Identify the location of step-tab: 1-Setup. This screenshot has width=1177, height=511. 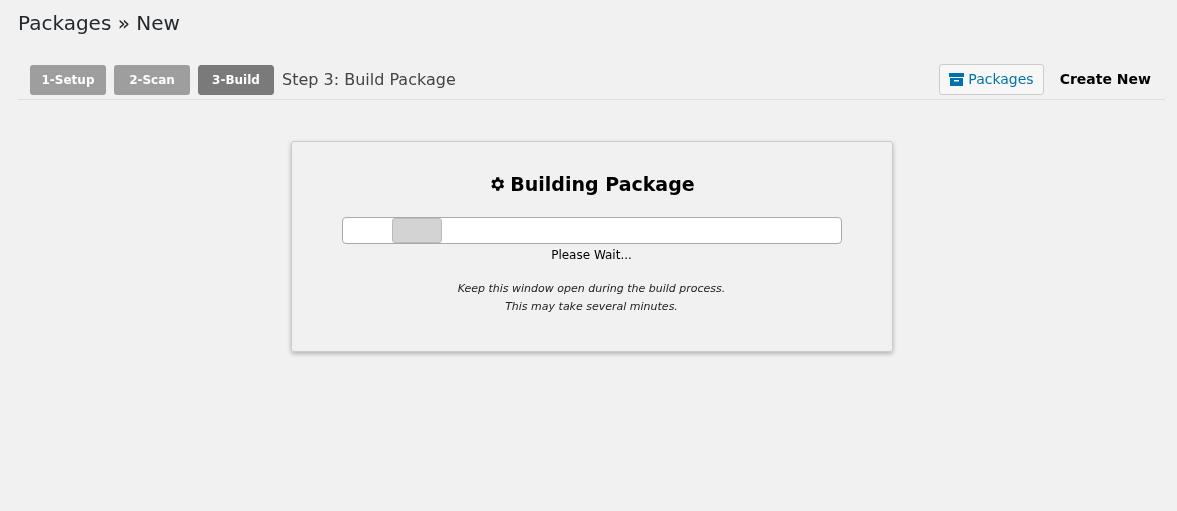
(68, 79).